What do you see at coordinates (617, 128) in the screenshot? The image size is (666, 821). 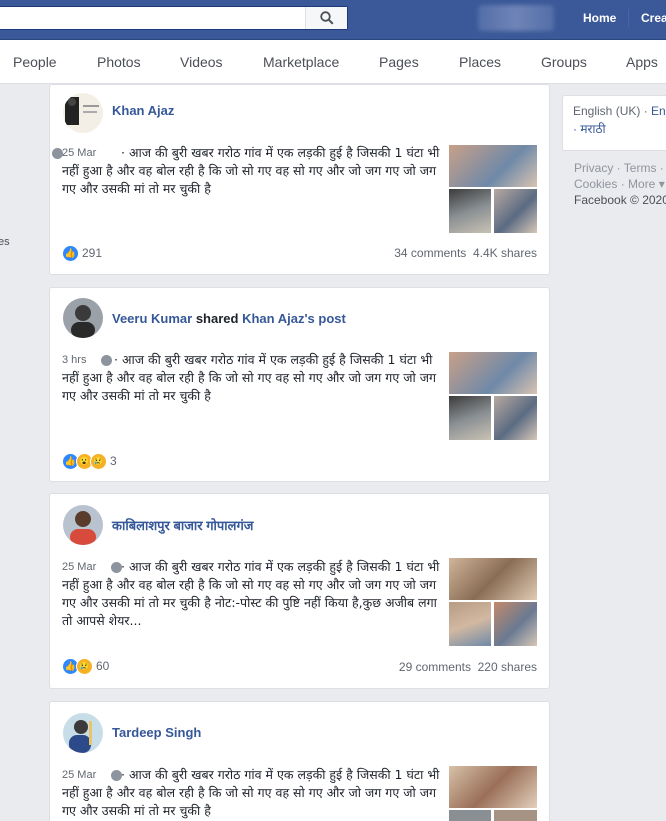 I see `language-link-marathi: · मराठी` at bounding box center [617, 128].